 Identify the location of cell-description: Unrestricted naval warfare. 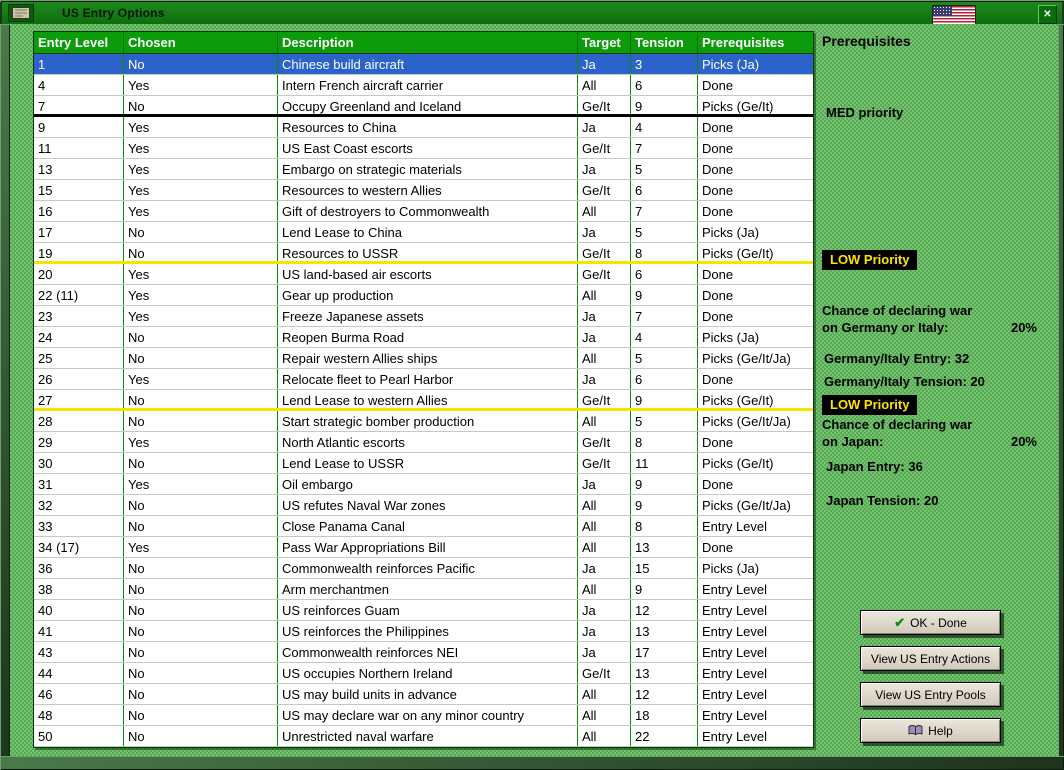
(428, 736).